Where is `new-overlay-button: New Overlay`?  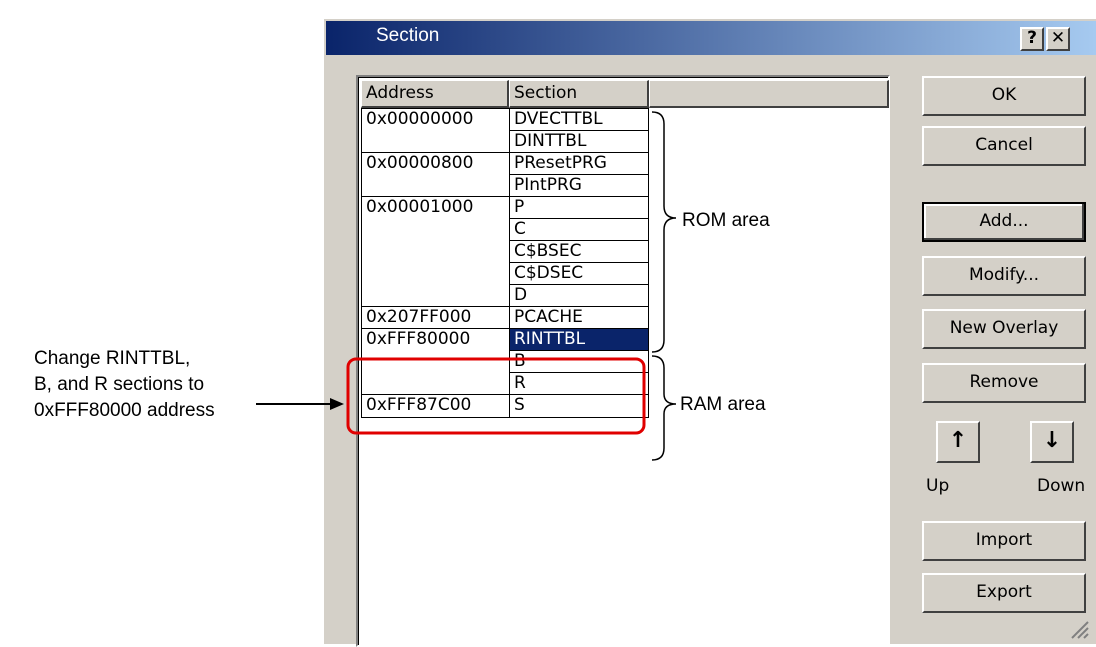
new-overlay-button: New Overlay is located at coordinates (1004, 329).